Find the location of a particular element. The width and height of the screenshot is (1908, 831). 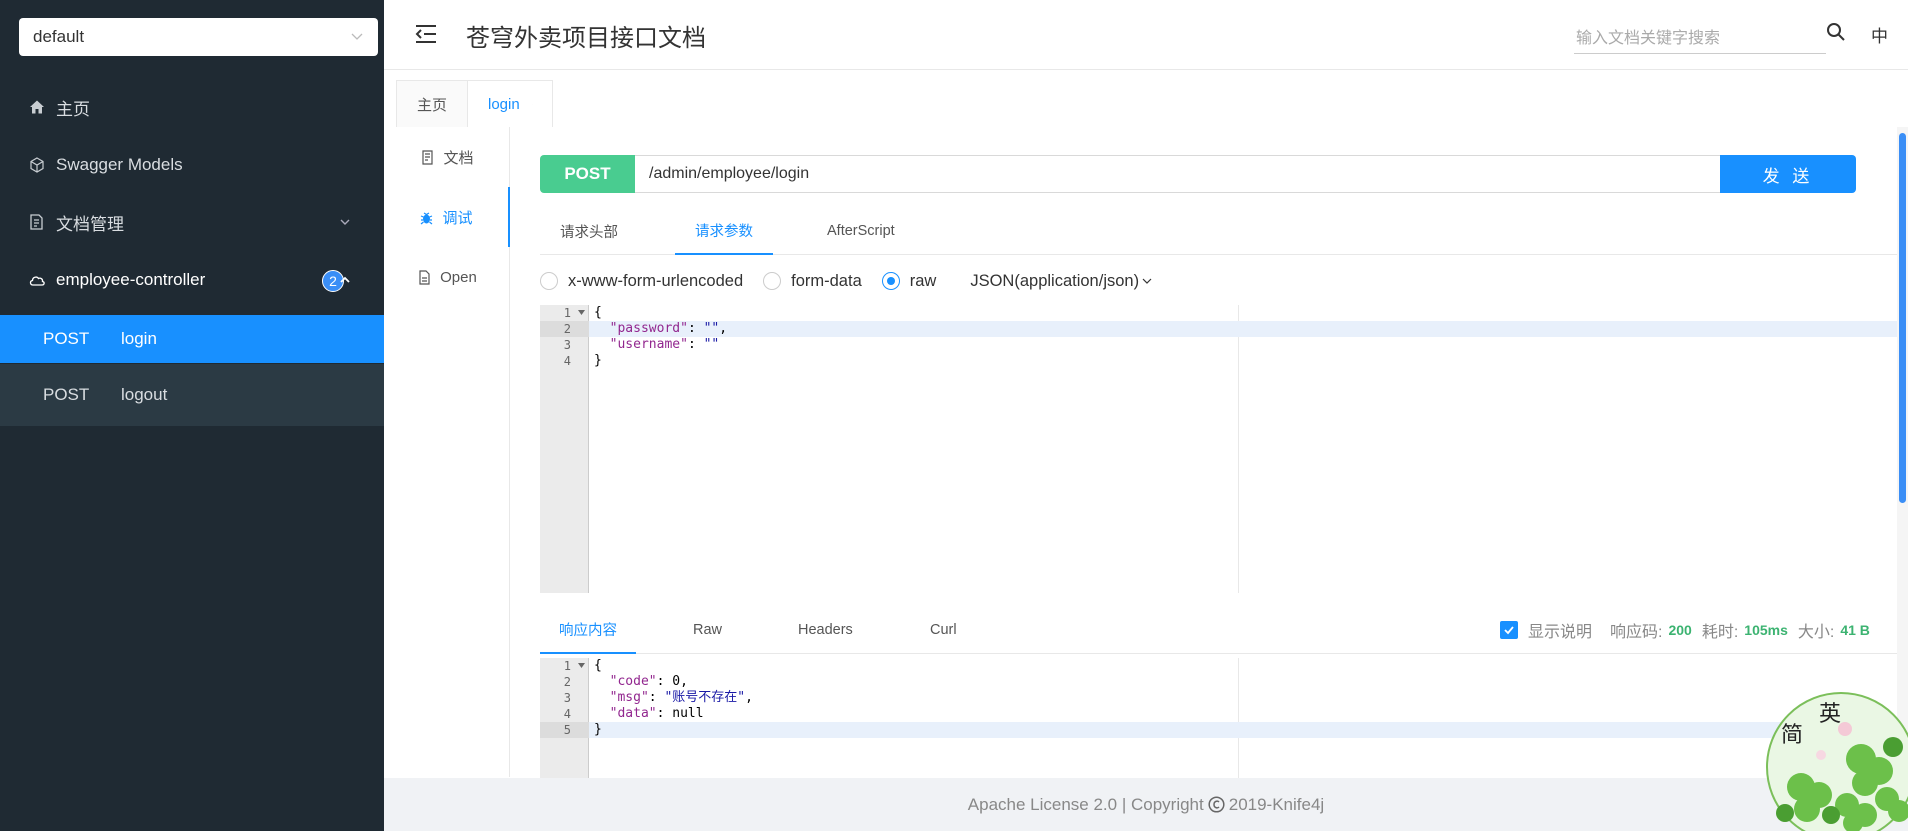

time-value: 105ms is located at coordinates (1766, 630).